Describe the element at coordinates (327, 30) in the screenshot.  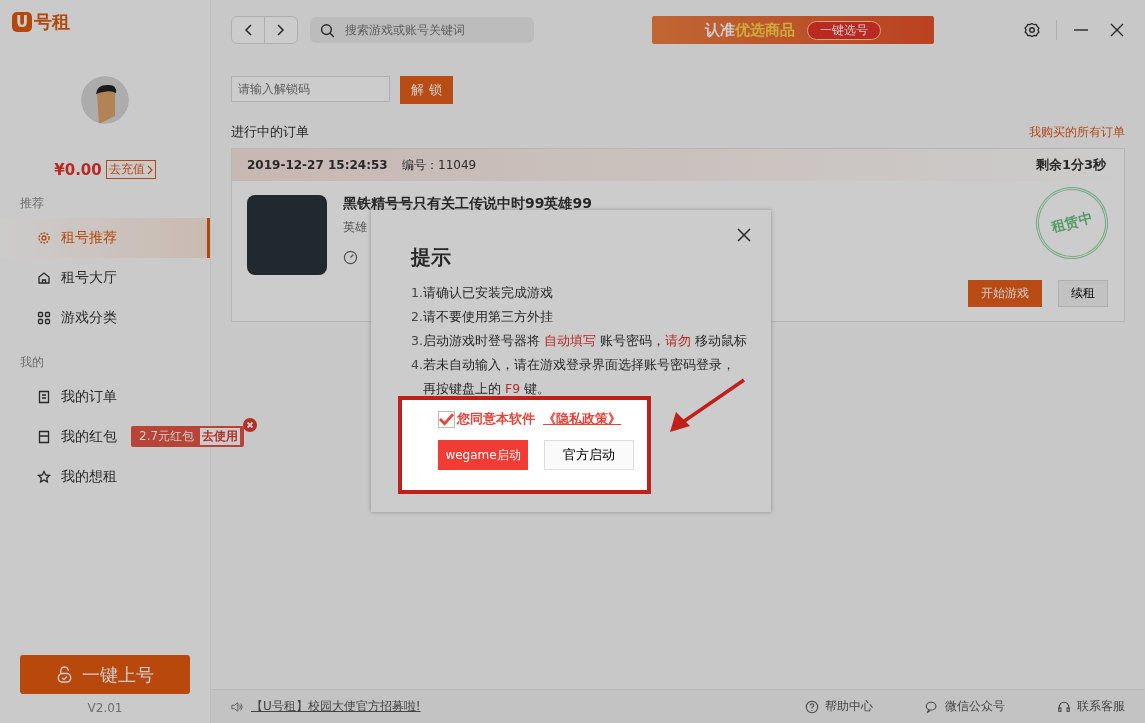
I see `search-icon` at that location.